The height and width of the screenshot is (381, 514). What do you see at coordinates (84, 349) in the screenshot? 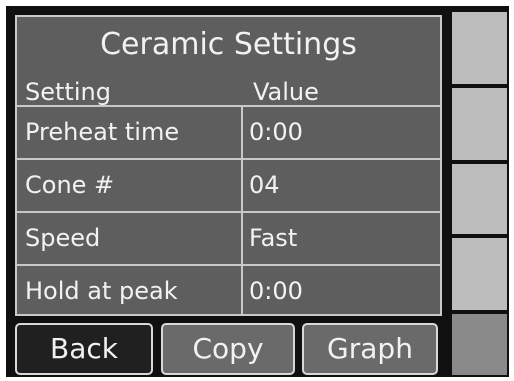
I see `back-button: Back` at bounding box center [84, 349].